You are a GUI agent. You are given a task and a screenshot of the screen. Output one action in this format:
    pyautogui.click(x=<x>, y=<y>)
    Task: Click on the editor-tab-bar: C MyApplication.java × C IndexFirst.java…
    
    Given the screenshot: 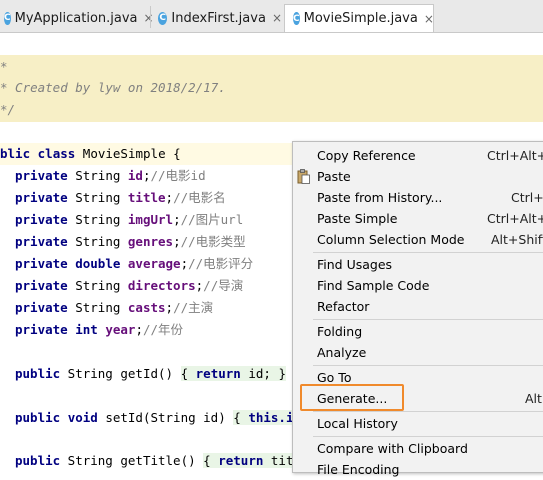 What is the action you would take?
    pyautogui.click(x=271, y=16)
    